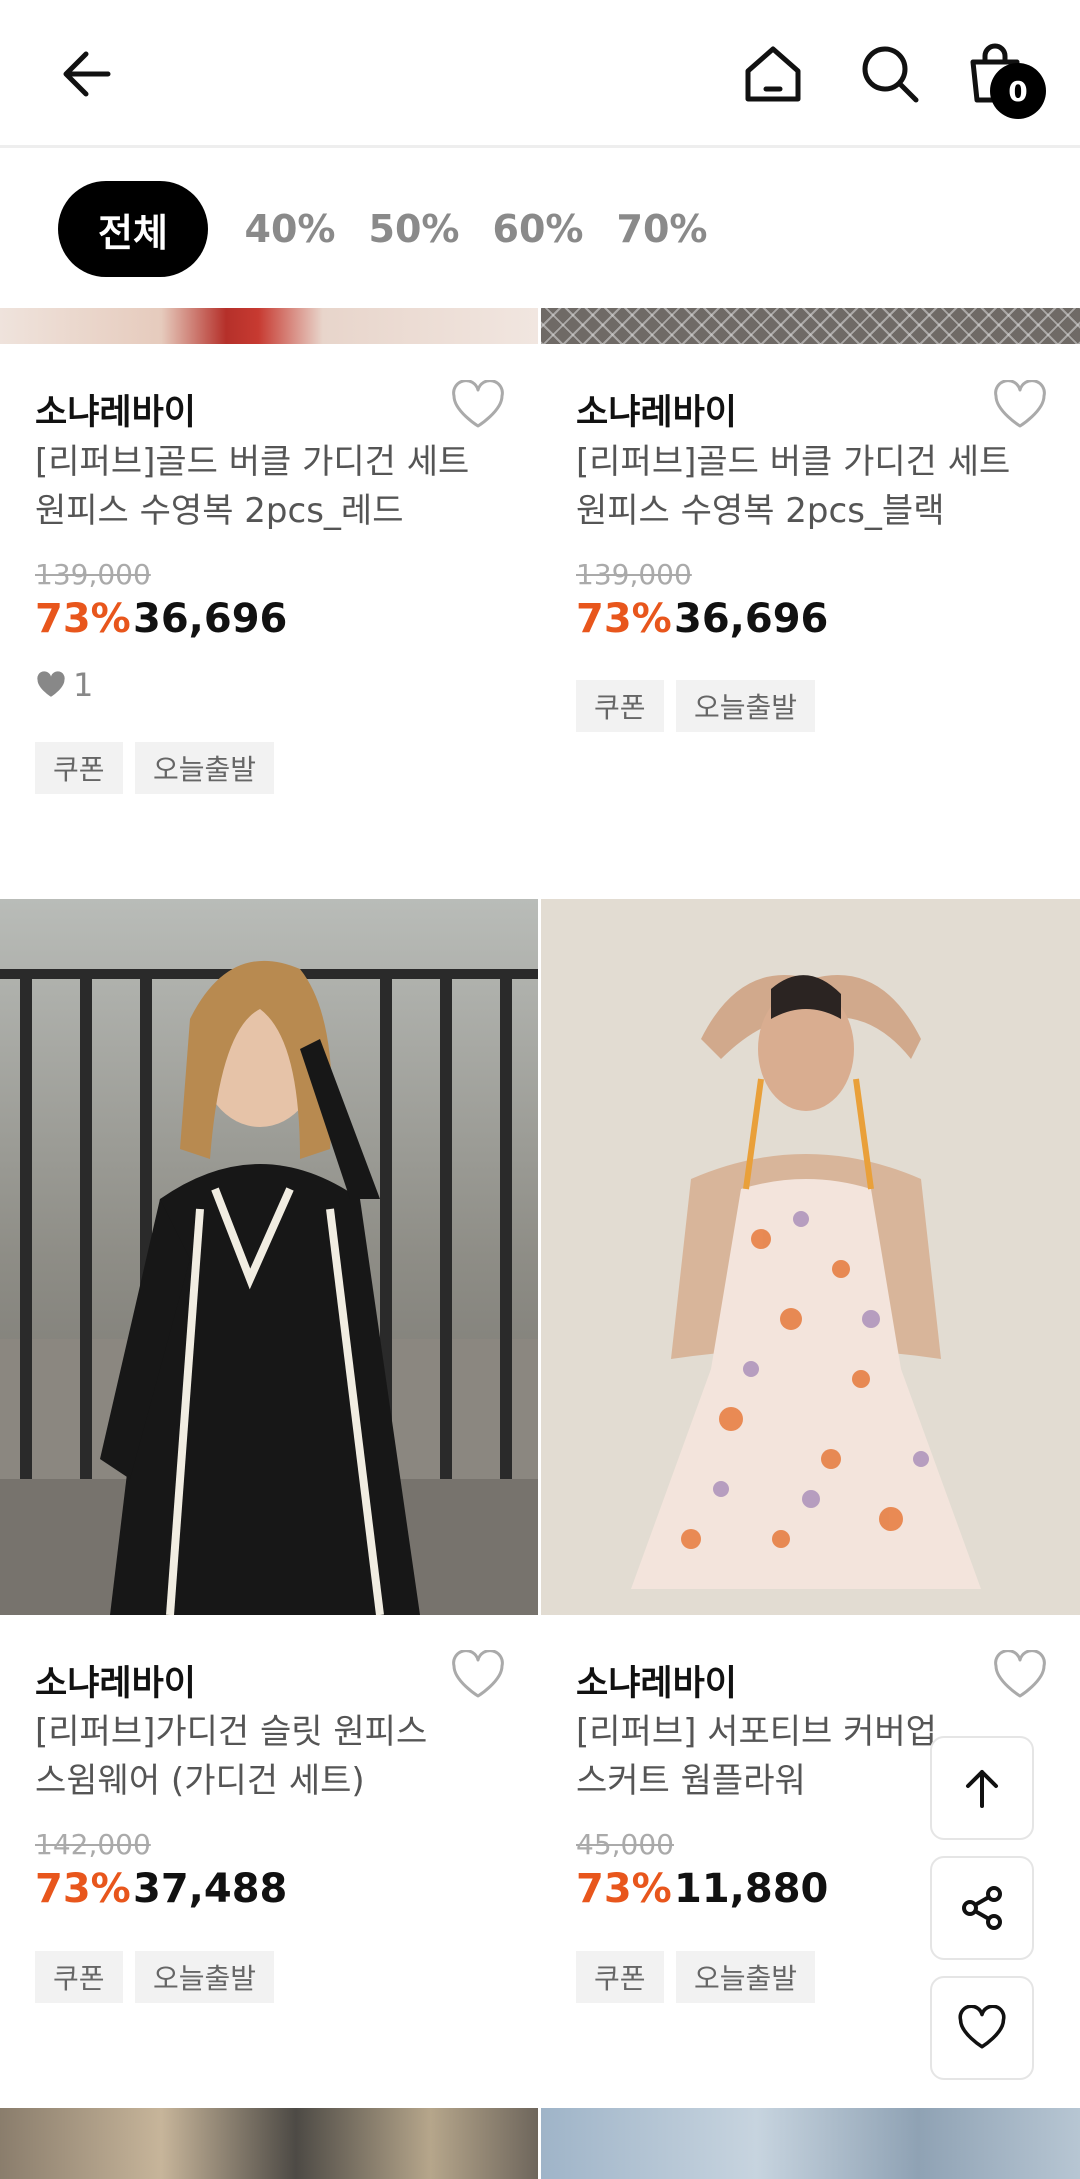 The width and height of the screenshot is (1080, 2179). I want to click on search-button, so click(890, 74).